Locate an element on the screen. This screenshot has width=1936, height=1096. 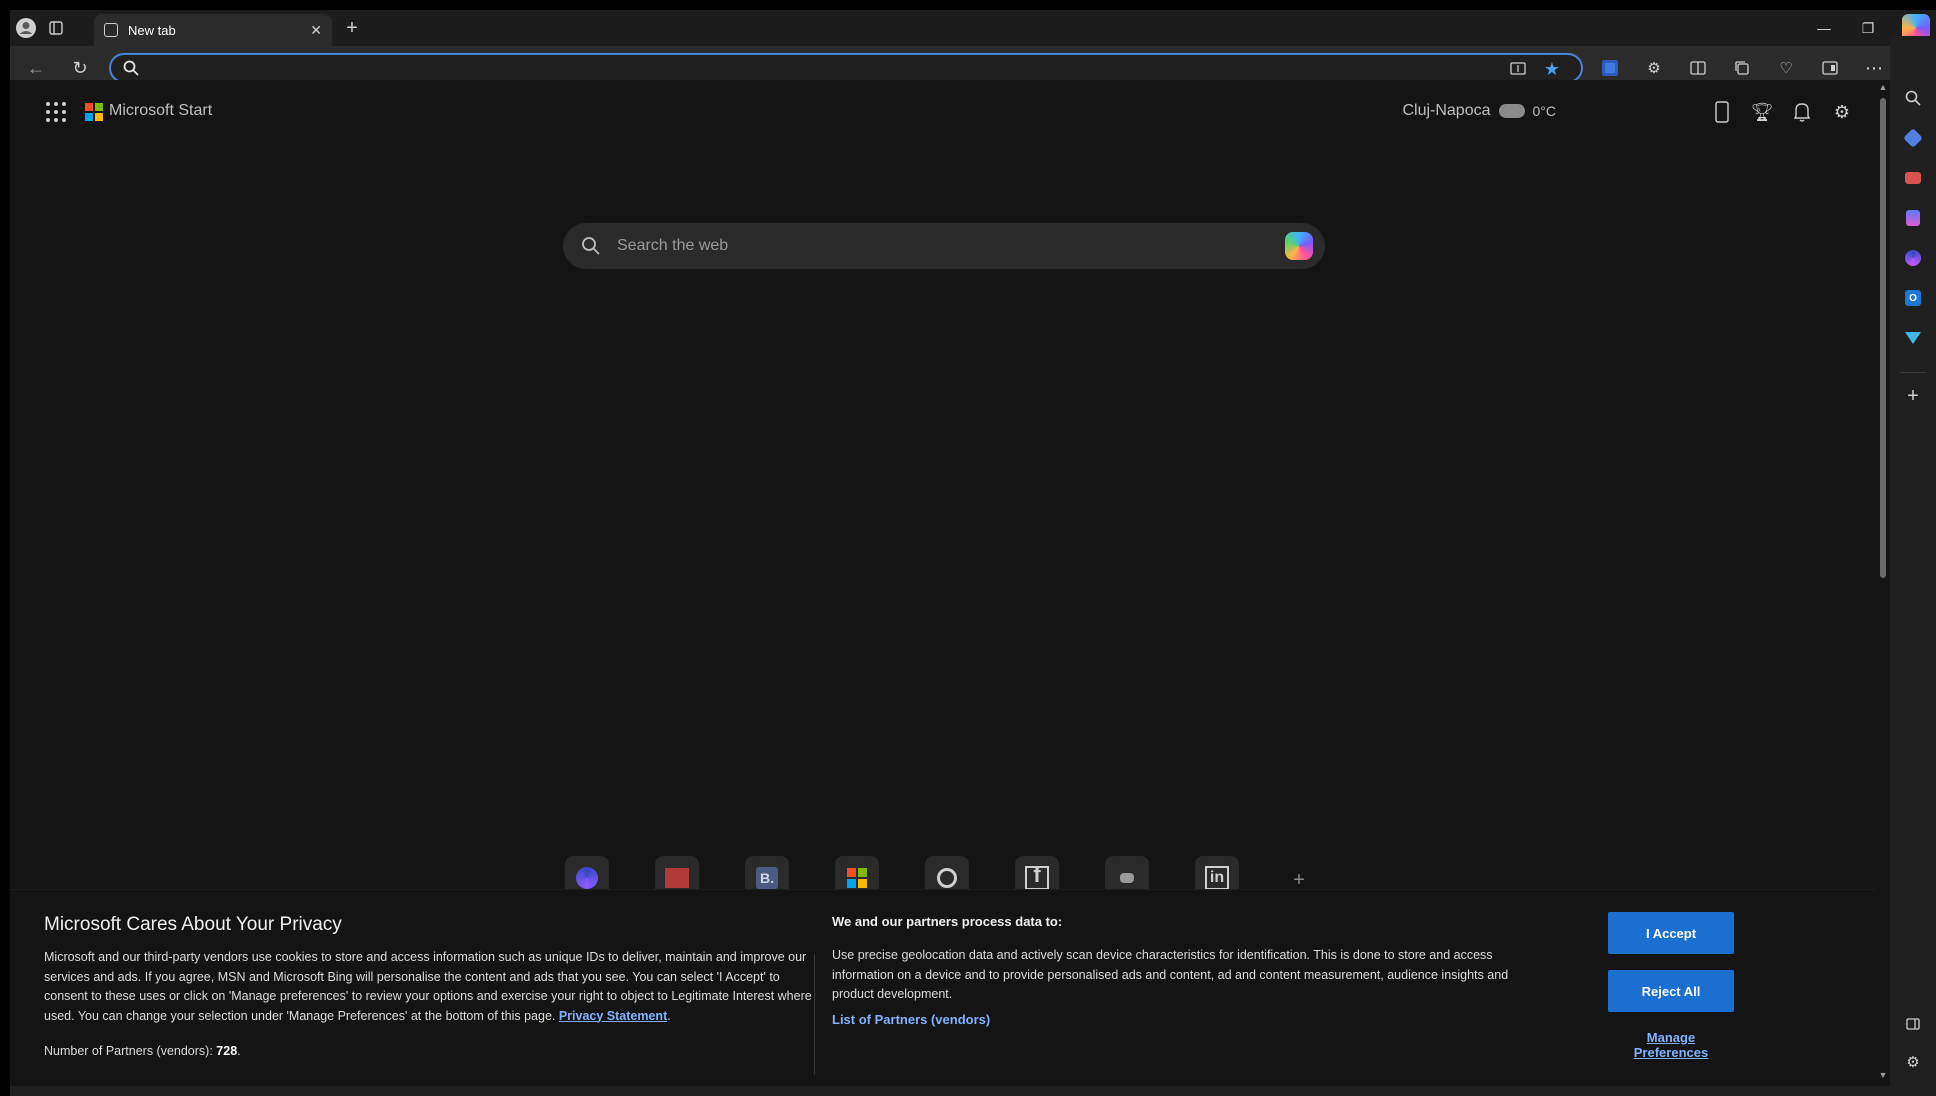
reject-all-button: Reject All is located at coordinates (1671, 991).